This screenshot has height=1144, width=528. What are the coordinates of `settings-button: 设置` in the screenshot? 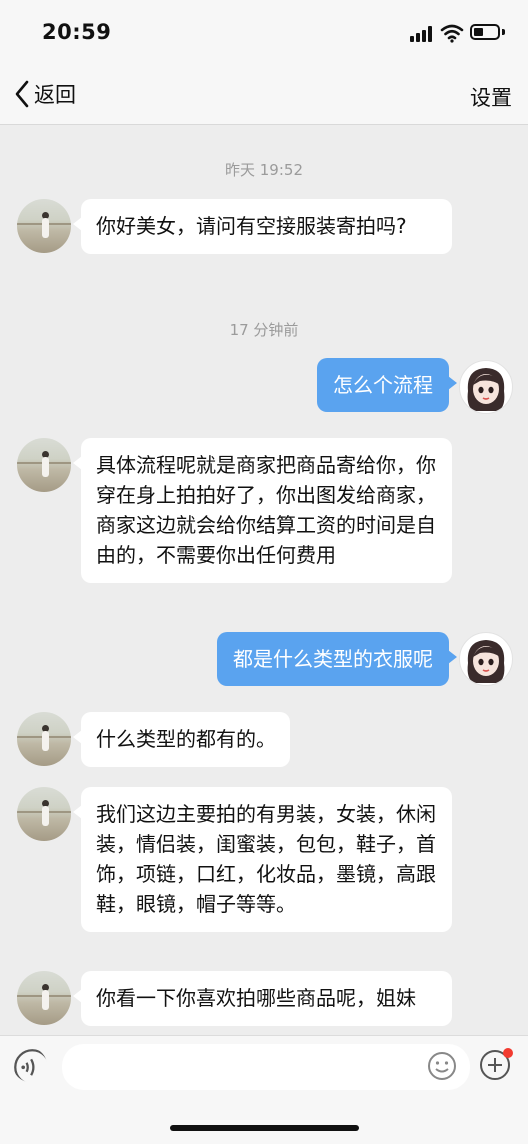 It's located at (491, 97).